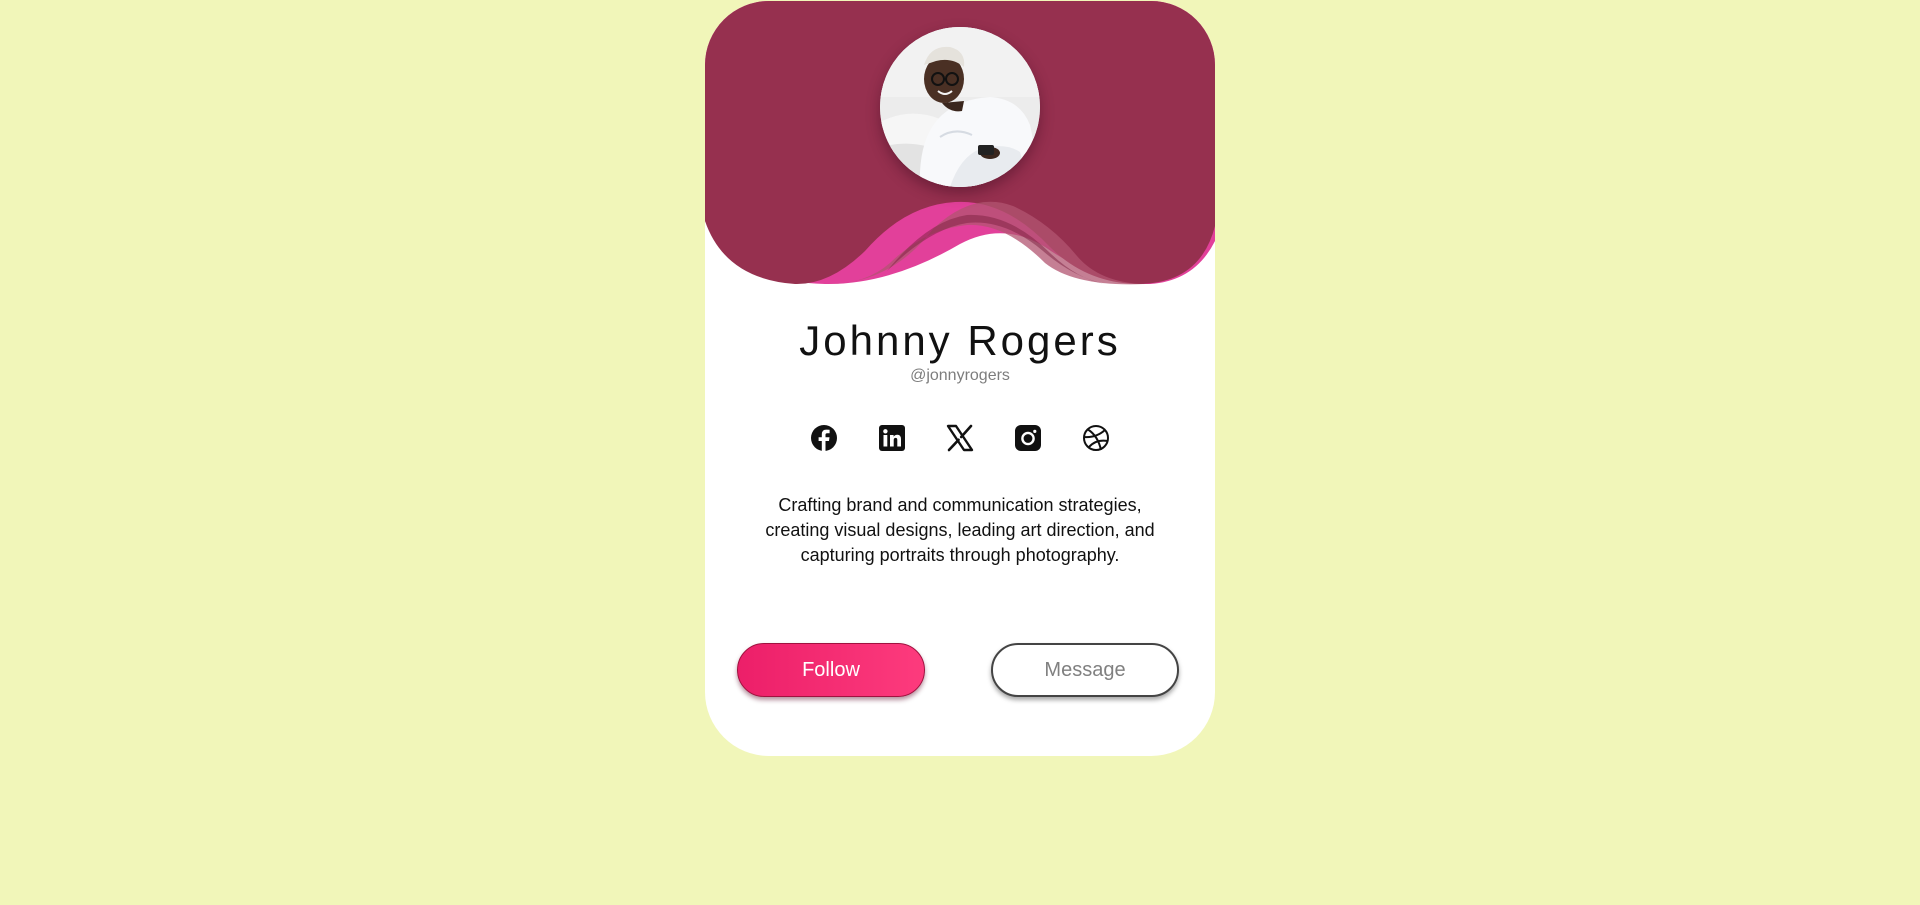  I want to click on x-icon, so click(960, 438).